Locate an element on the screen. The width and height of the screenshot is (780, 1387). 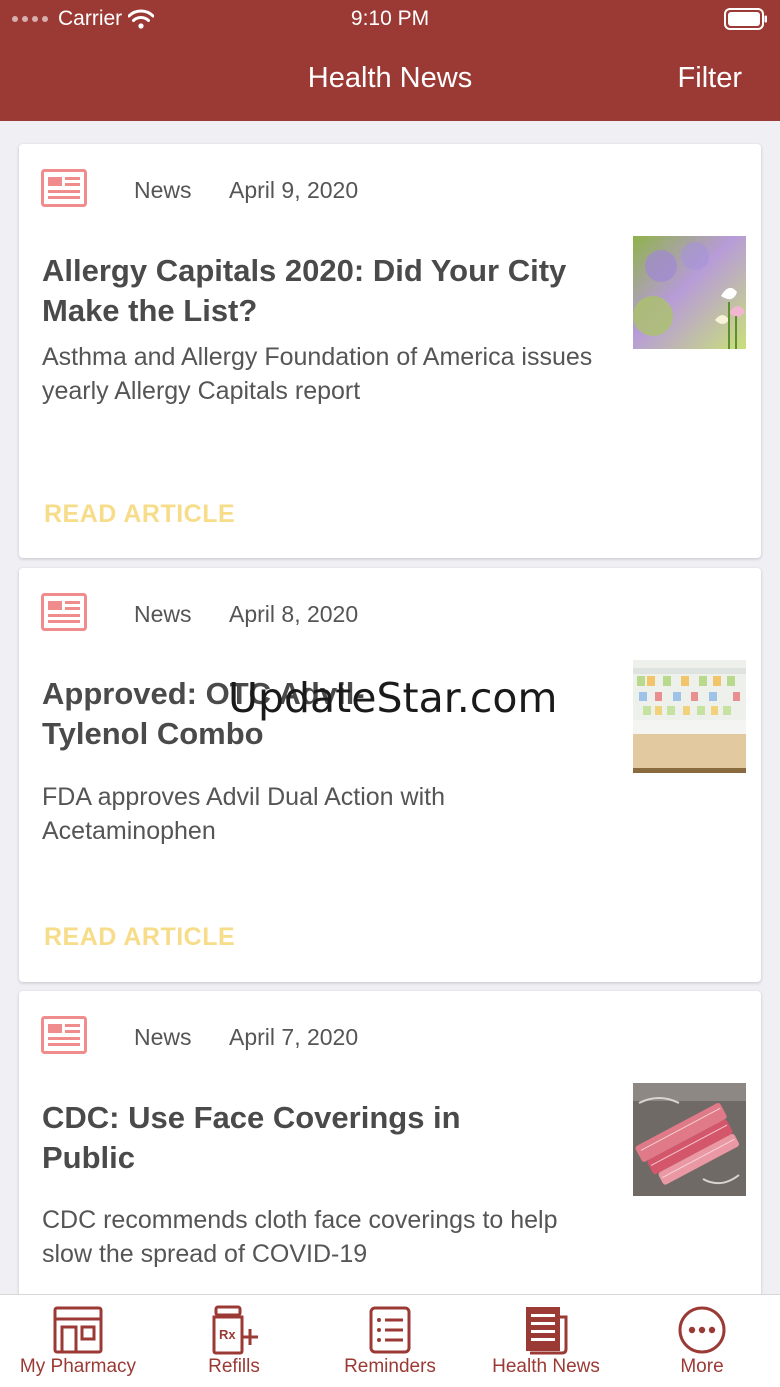
page-title: Health News is located at coordinates (390, 78).